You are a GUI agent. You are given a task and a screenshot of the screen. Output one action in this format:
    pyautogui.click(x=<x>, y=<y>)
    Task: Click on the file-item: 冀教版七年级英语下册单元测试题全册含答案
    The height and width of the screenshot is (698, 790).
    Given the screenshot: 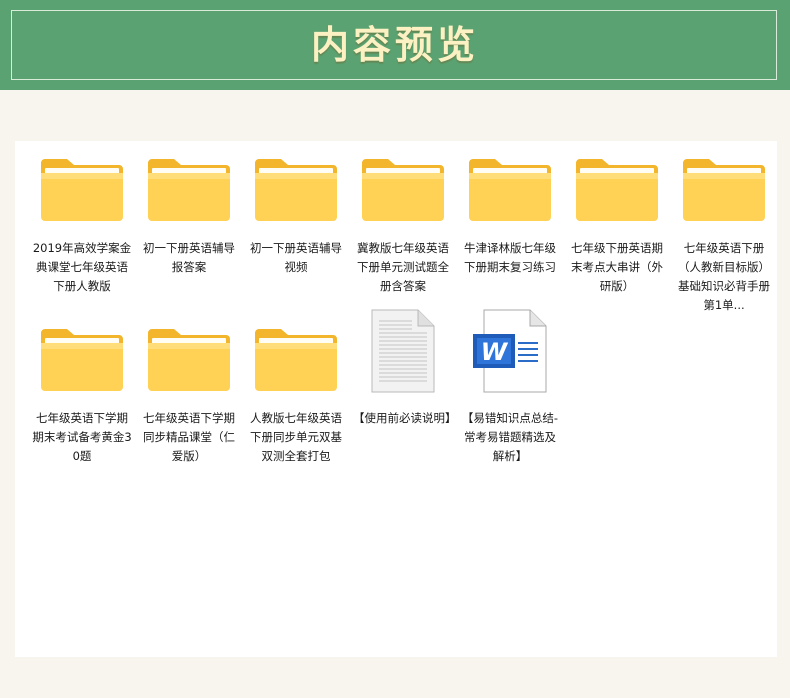 What is the action you would take?
    pyautogui.click(x=403, y=218)
    